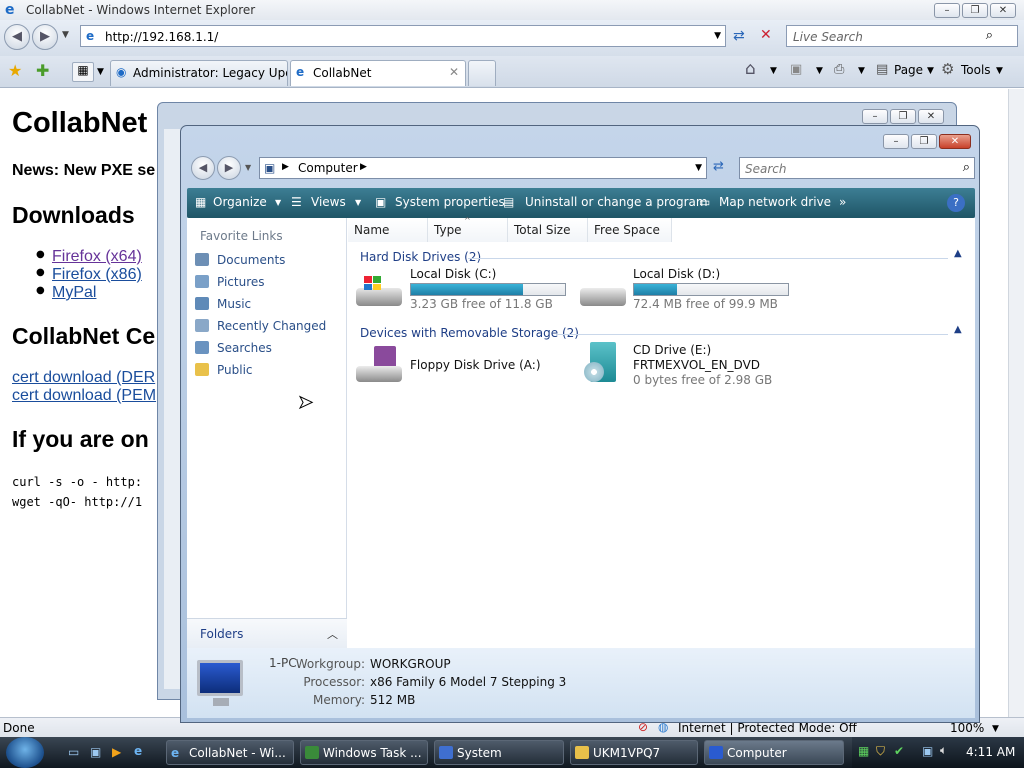 Image resolution: width=1024 pixels, height=768 pixels. Describe the element at coordinates (908, 70) in the screenshot. I see `page-menu: Page` at that location.